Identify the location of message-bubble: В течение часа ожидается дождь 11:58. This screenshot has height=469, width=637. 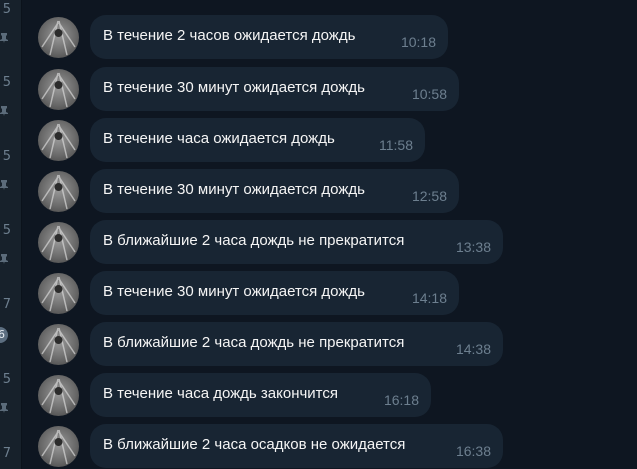
(257, 140).